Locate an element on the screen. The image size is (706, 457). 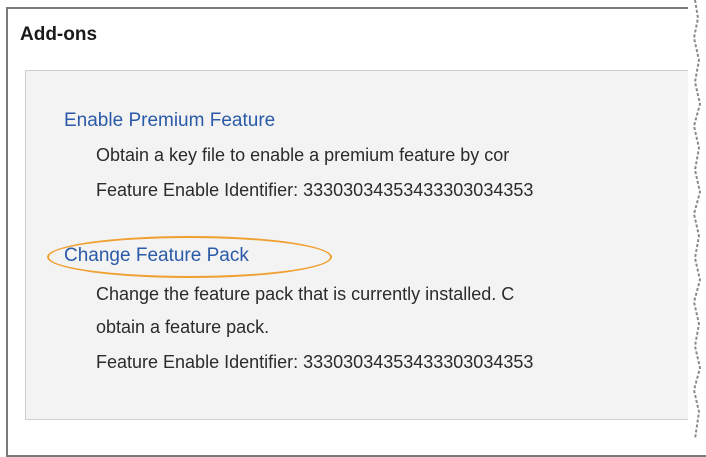
section-title: Add-ons is located at coordinates (59, 34).